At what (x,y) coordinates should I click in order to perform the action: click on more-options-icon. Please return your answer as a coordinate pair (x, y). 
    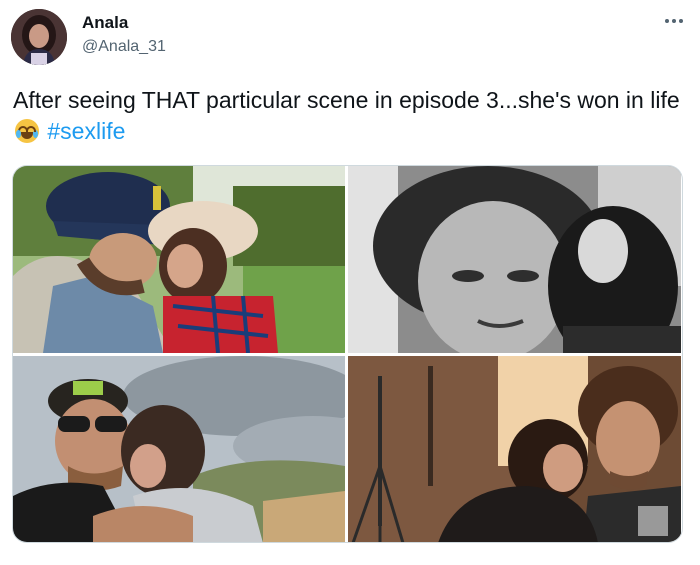
    Looking at the image, I should click on (674, 21).